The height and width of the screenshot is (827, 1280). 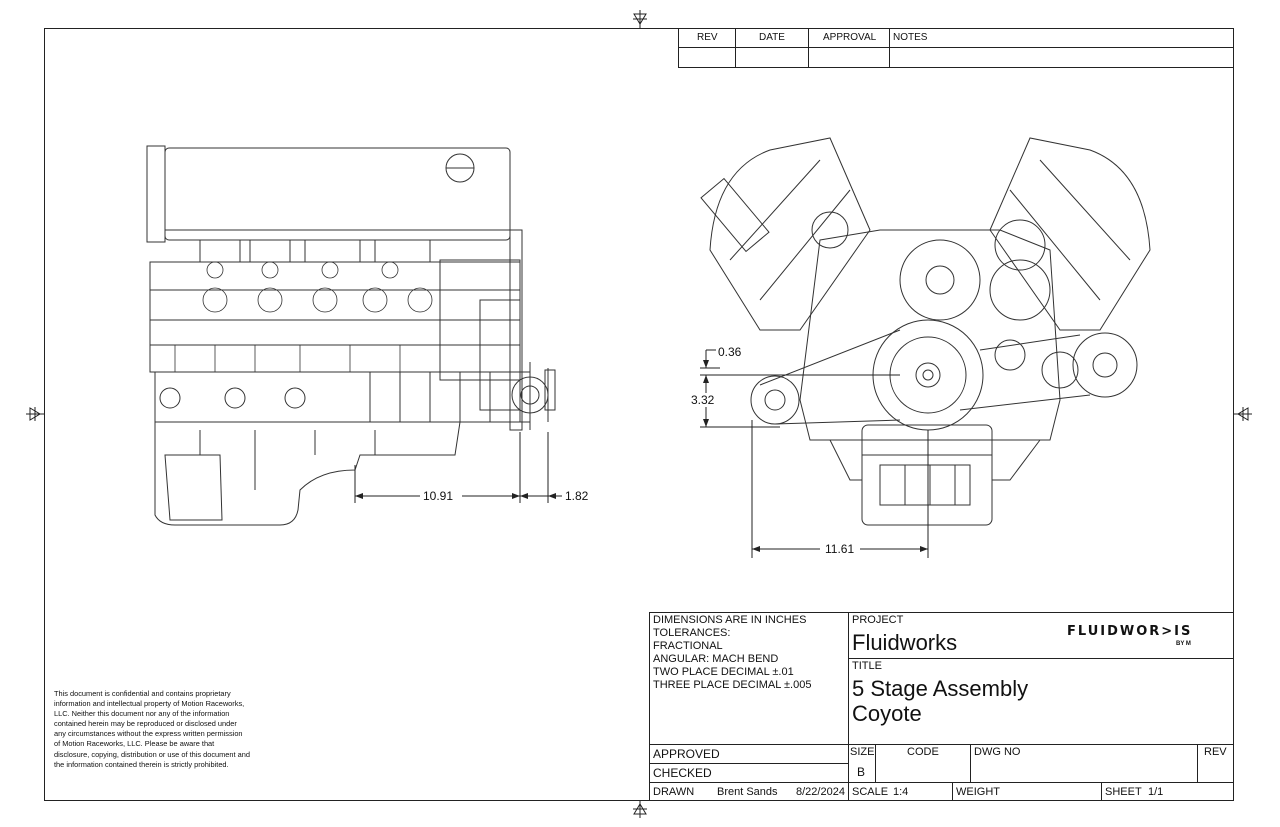 I want to click on logo-byline: BY M, so click(x=1183, y=644).